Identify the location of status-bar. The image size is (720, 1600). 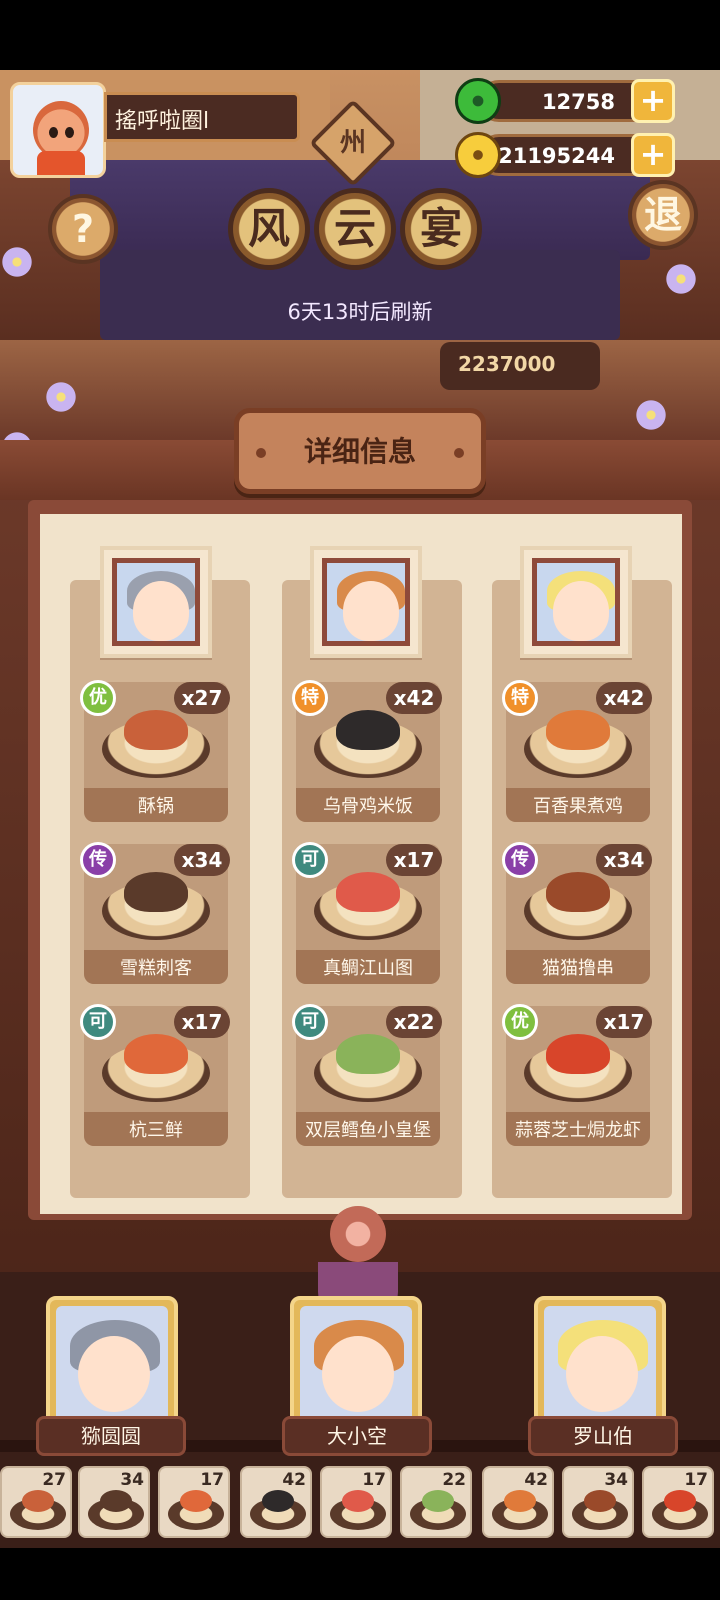
(360, 35).